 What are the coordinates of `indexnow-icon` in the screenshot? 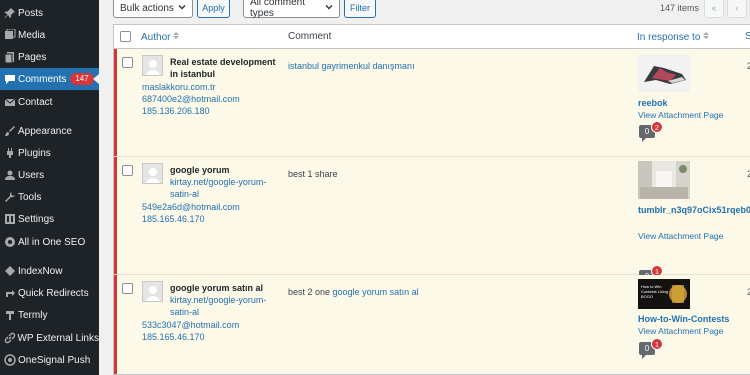 It's located at (9, 271).